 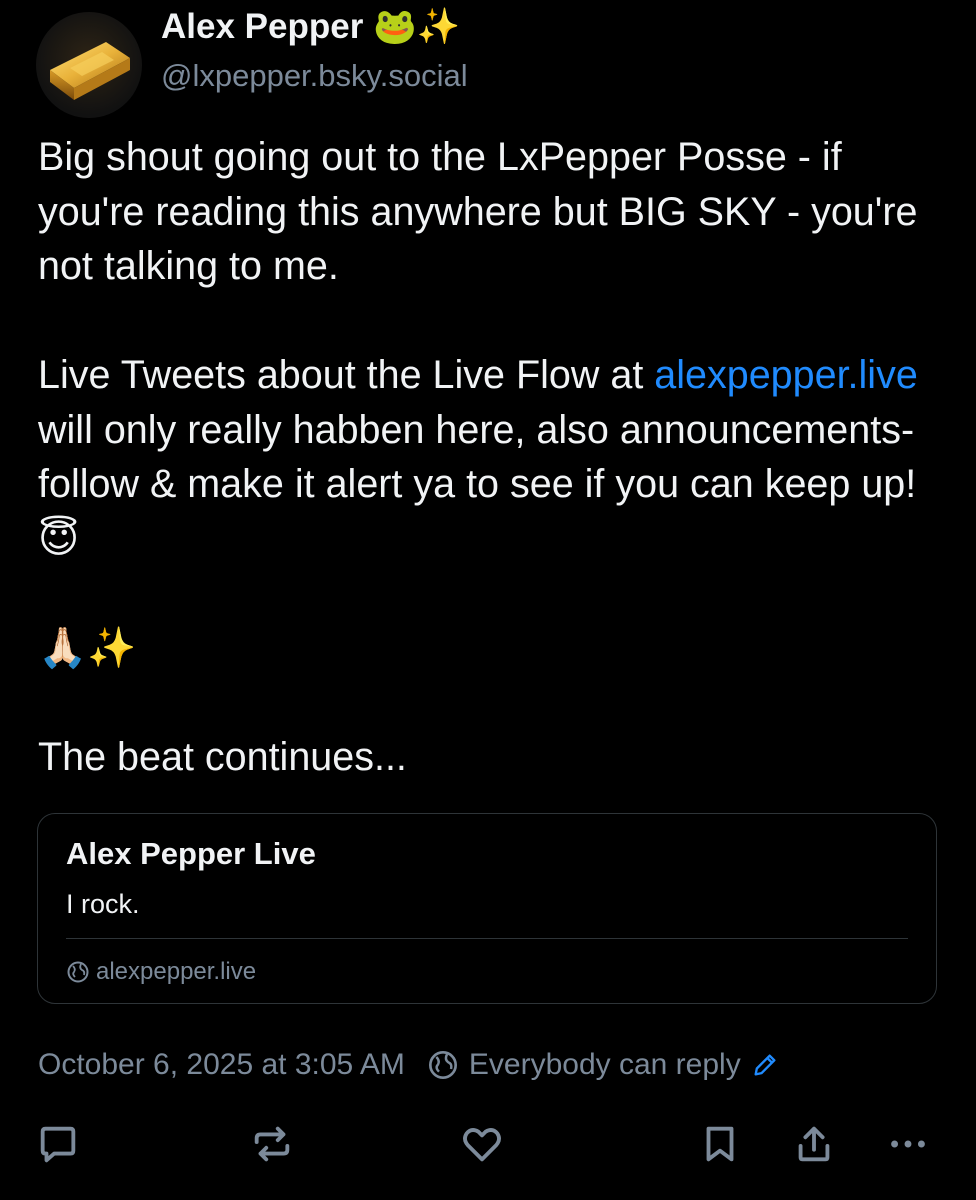 I want to click on avatar, so click(x=89, y=65).